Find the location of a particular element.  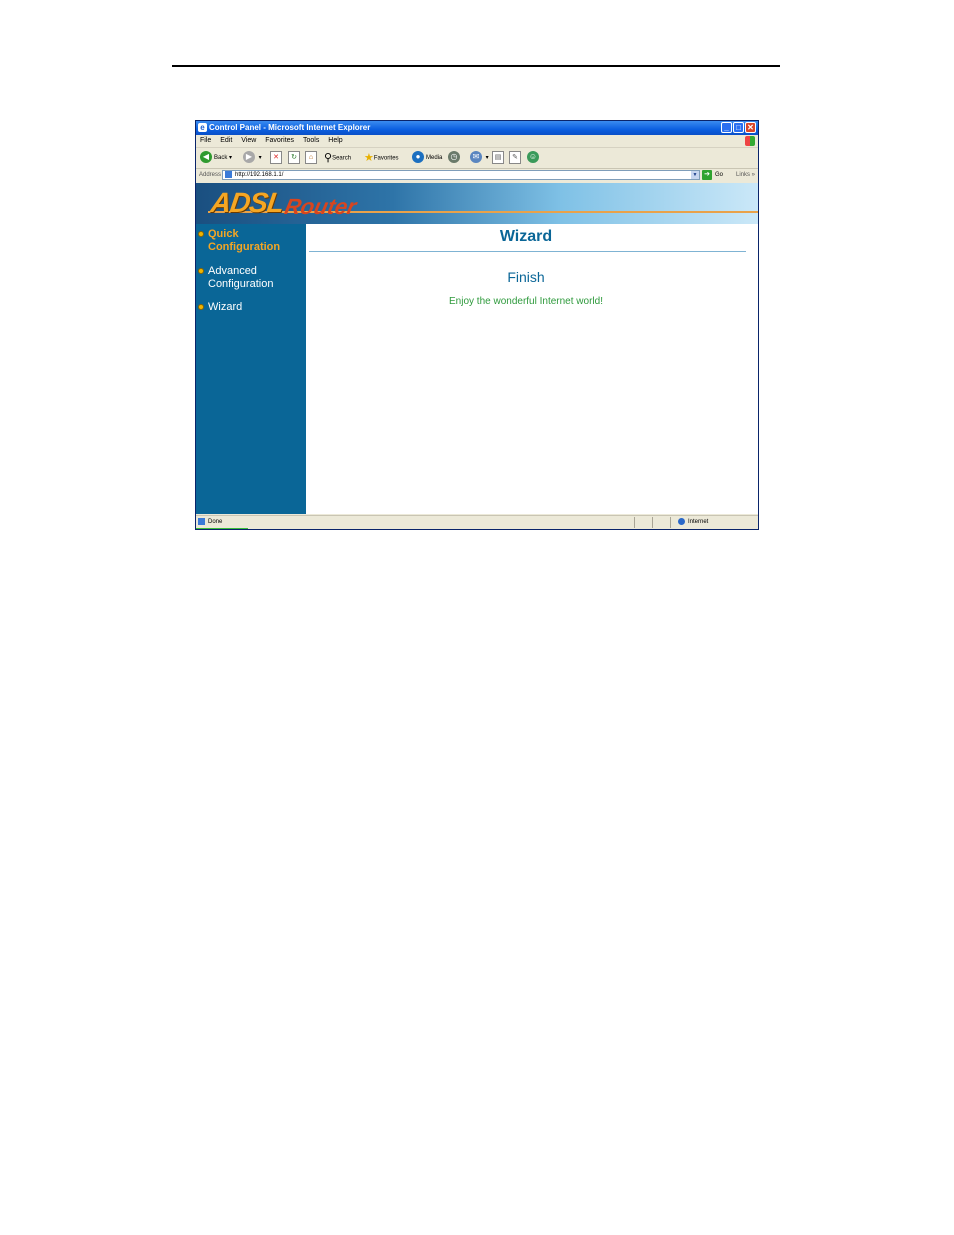

sidebar-item-label: Wizard is located at coordinates (225, 307).